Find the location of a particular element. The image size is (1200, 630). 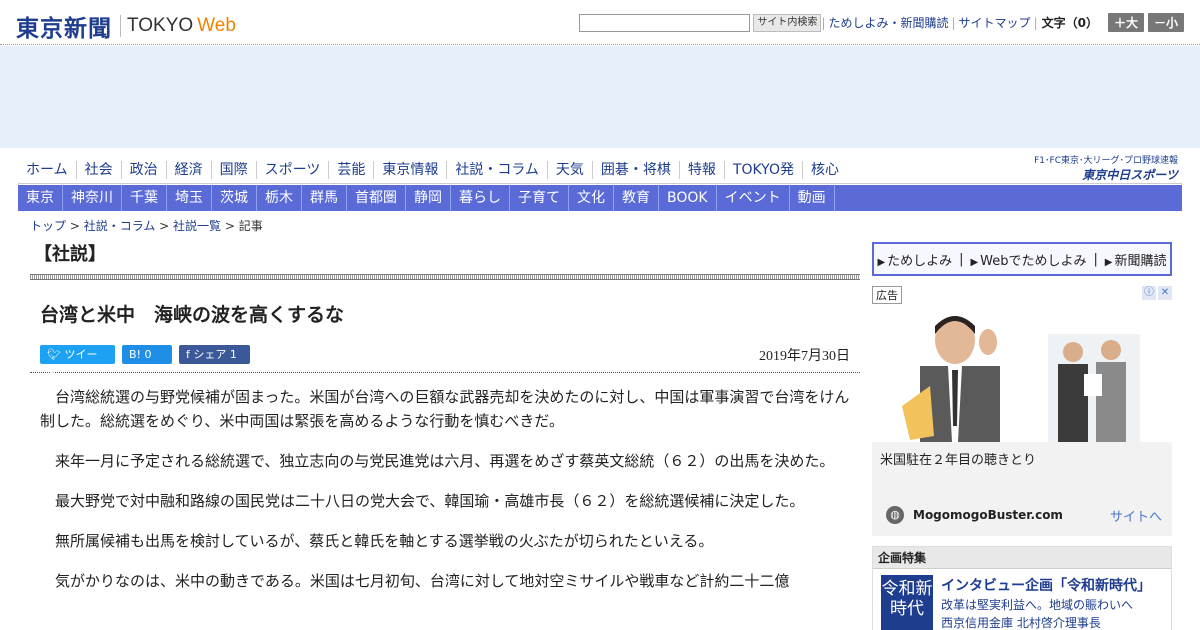

subscribe-newspaper-link: ▶ 新聞購読 is located at coordinates (1136, 259).